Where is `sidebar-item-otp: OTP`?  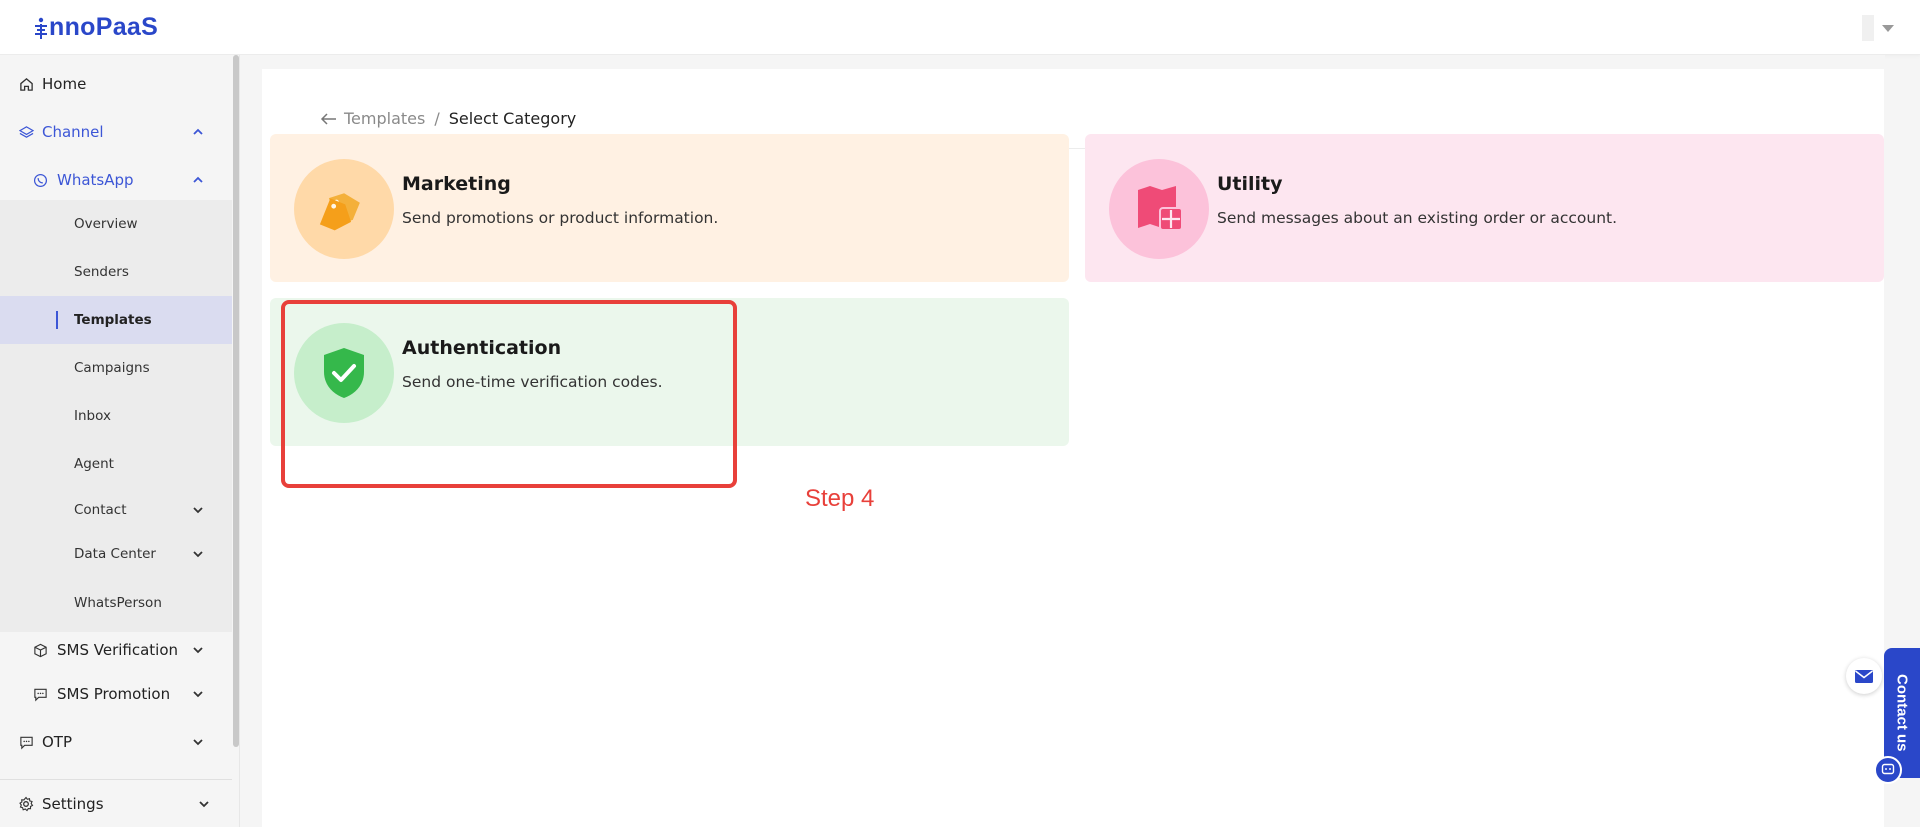
sidebar-item-otp: OTP is located at coordinates (116, 742).